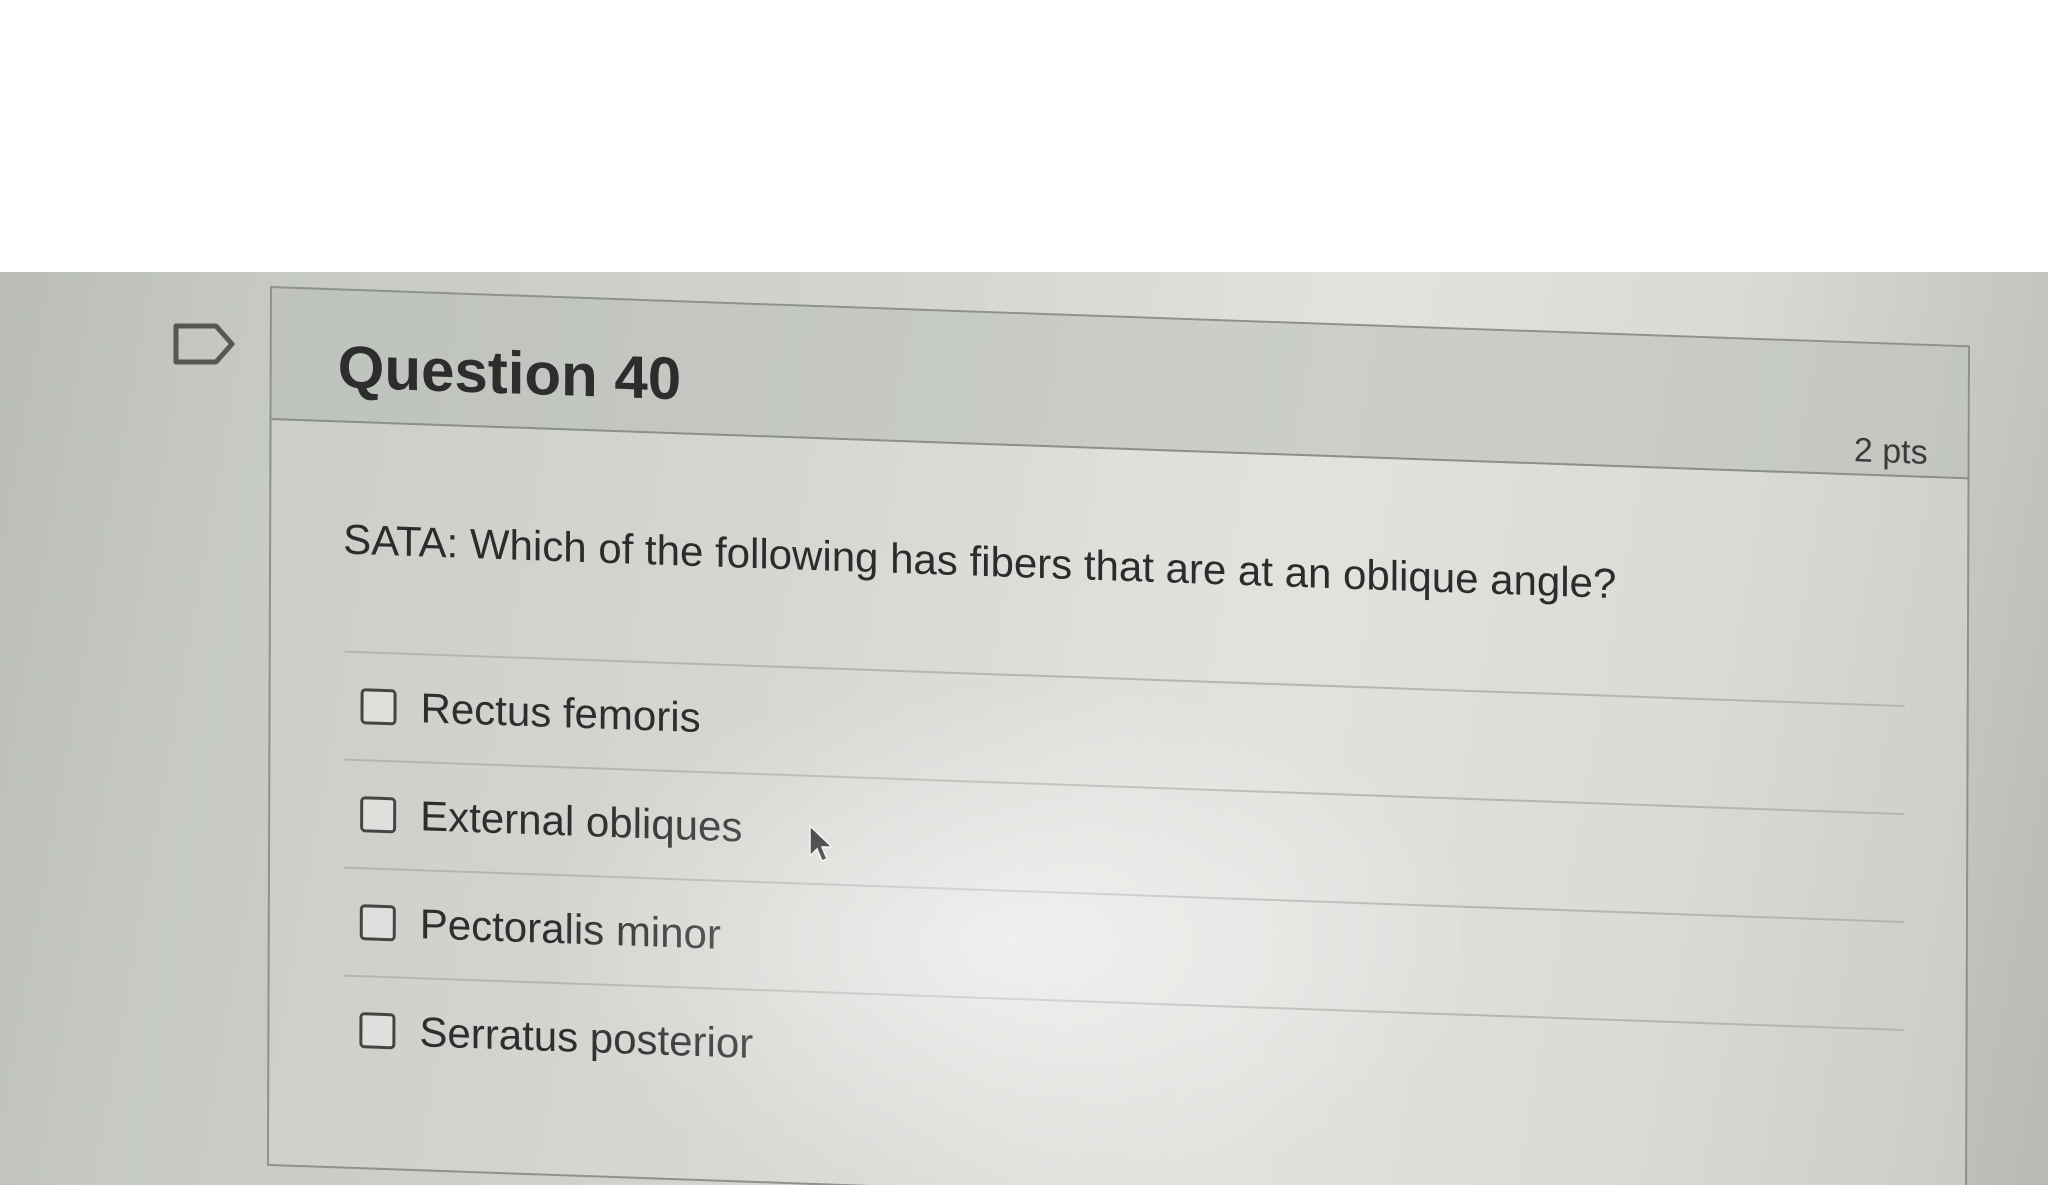  I want to click on question-header: Question 40 2 pts, so click(1119, 384).